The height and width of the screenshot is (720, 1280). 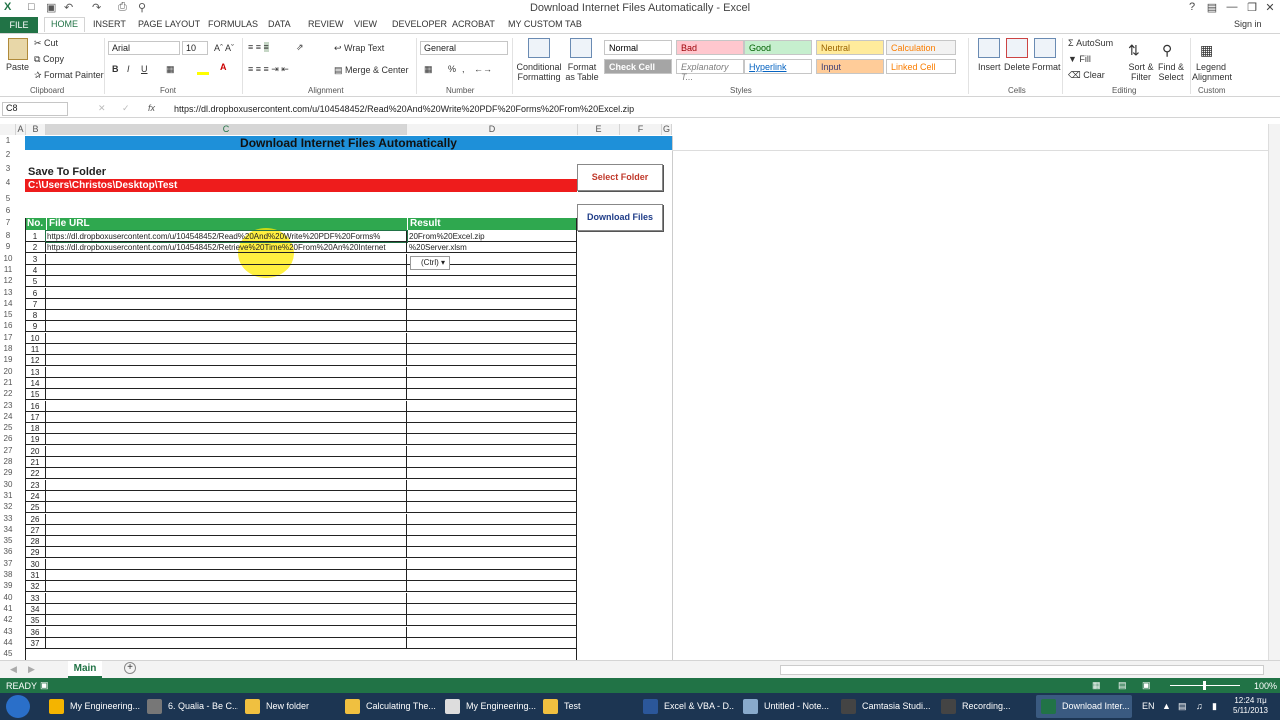 I want to click on font-size-select: 10, so click(x=195, y=48).